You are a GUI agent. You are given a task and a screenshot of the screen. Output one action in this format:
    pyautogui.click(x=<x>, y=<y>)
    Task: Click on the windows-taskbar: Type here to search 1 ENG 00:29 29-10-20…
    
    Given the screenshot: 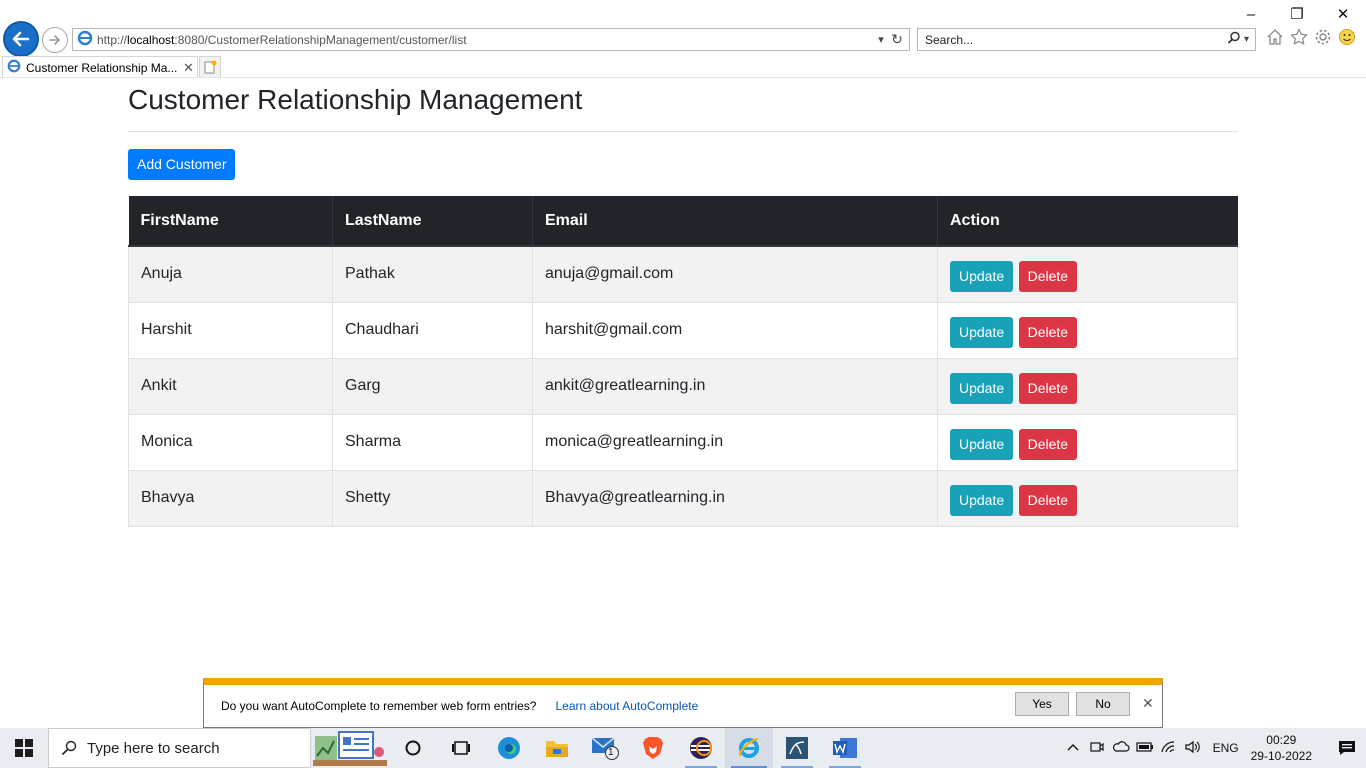 What is the action you would take?
    pyautogui.click(x=683, y=748)
    